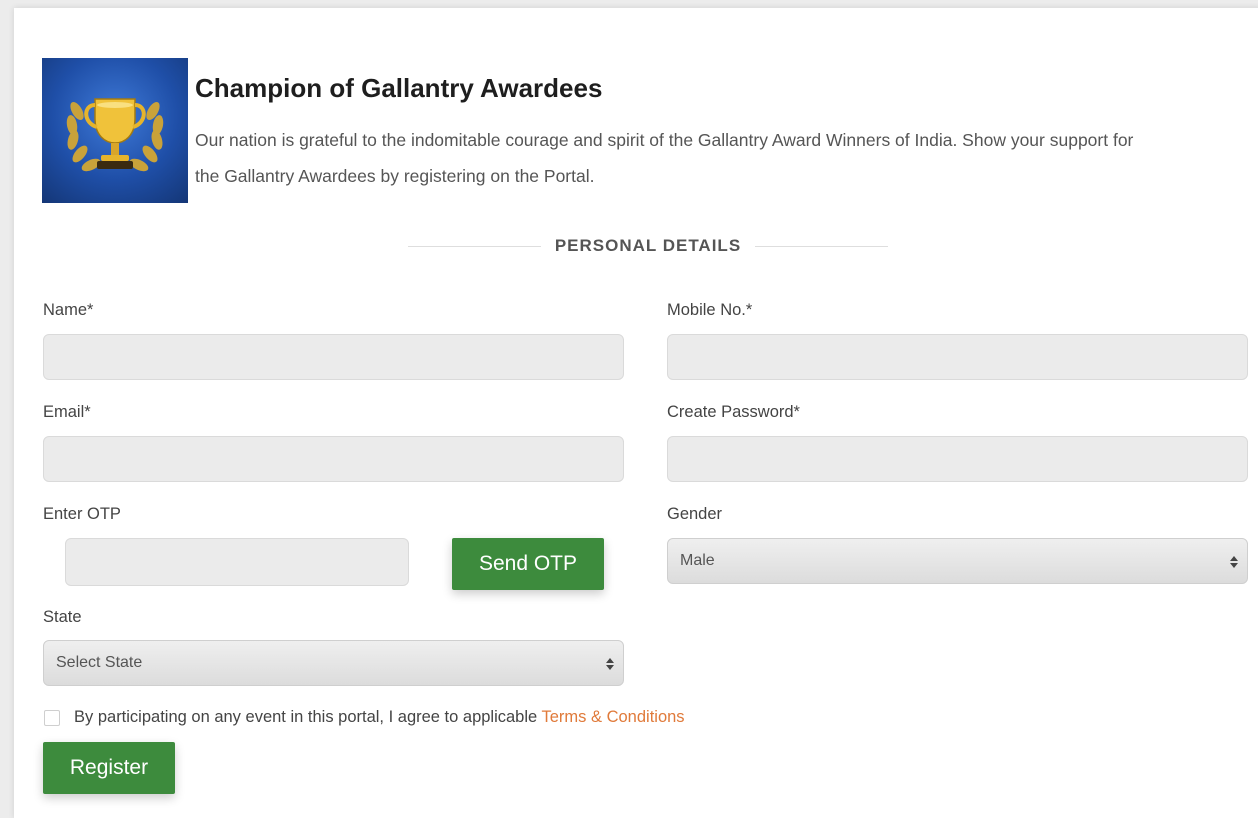 The height and width of the screenshot is (818, 1258). What do you see at coordinates (821, 246) in the screenshot?
I see `divider-right` at bounding box center [821, 246].